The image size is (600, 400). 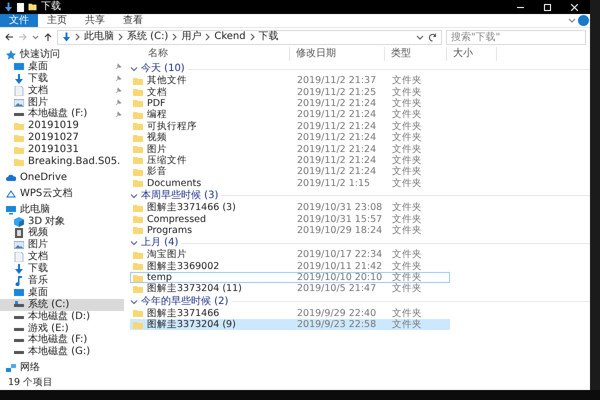 I want to click on sidebar-item: 20191019, so click(x=62, y=126).